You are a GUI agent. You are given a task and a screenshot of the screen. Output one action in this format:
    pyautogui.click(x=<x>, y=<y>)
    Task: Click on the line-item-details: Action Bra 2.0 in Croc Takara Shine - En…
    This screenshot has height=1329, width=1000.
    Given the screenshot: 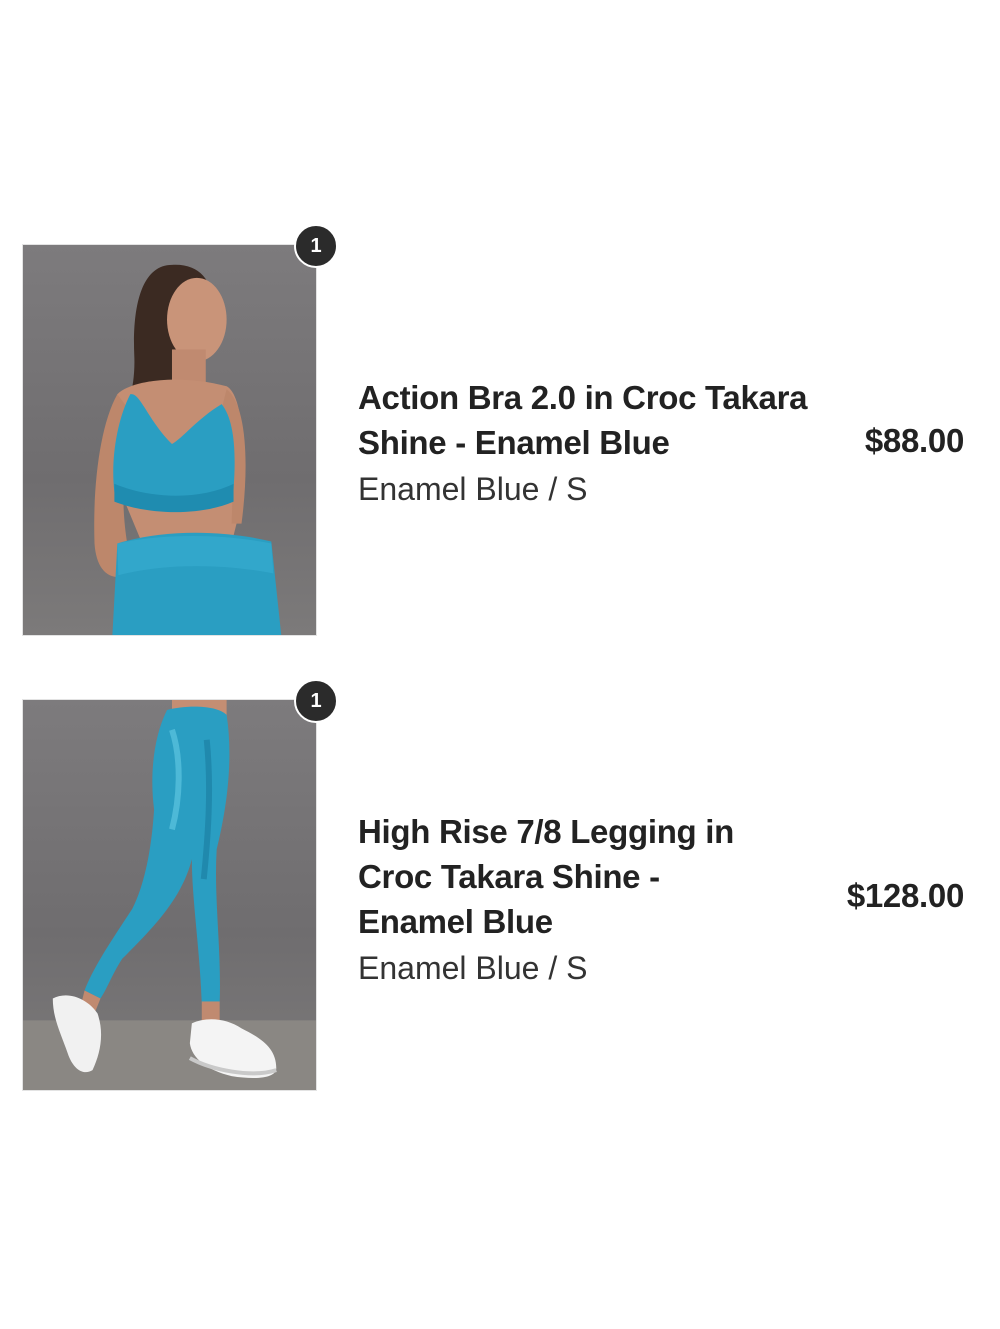 What is the action you would take?
    pyautogui.click(x=588, y=443)
    